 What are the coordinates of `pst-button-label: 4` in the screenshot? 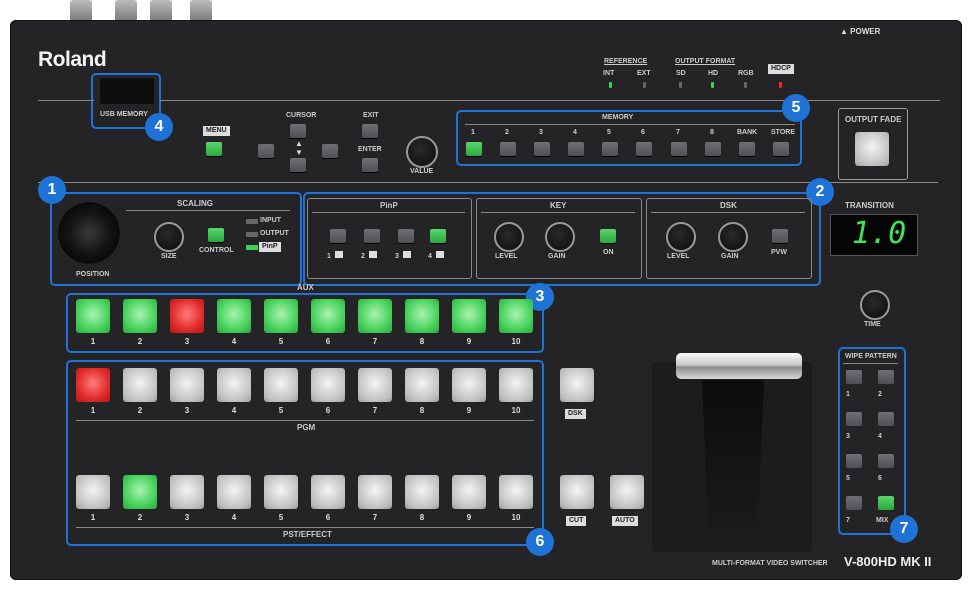 It's located at (234, 517).